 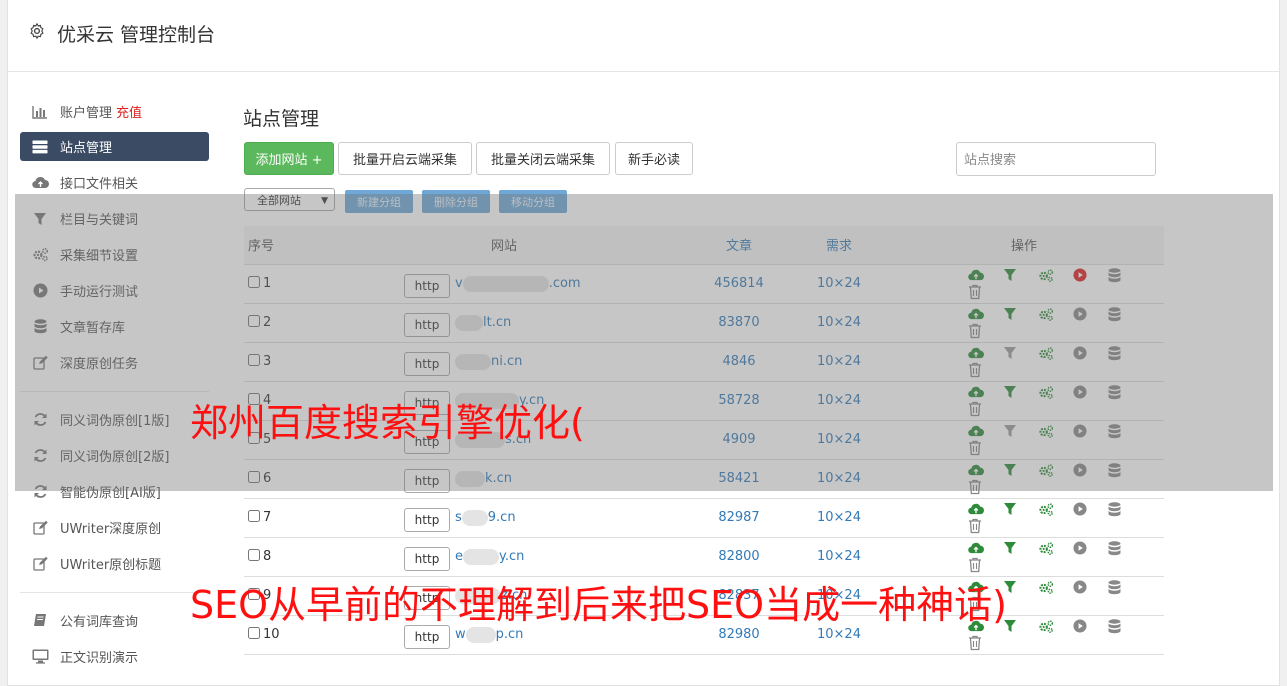 I want to click on sidebar-item-7: 文章暂存库, so click(x=114, y=326).